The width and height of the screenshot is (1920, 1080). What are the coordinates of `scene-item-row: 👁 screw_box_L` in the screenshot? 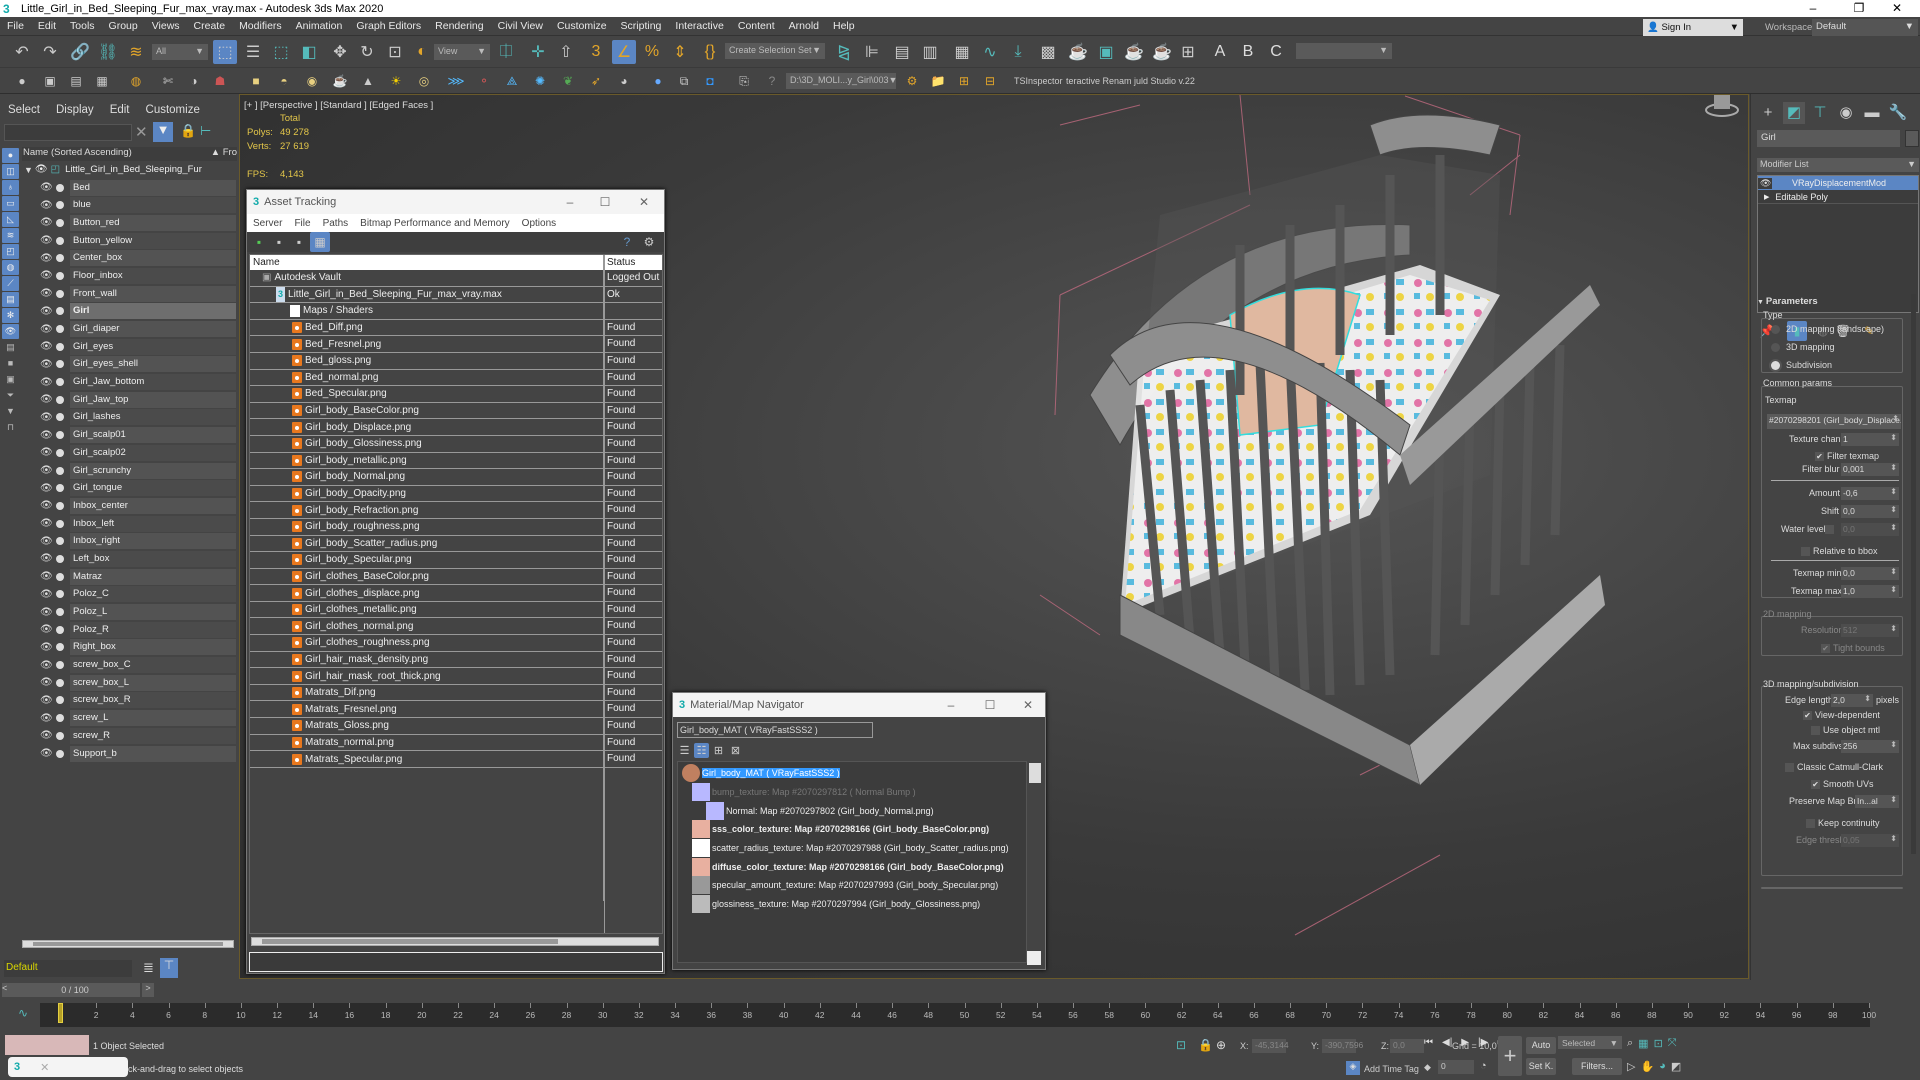 It's located at (129, 683).